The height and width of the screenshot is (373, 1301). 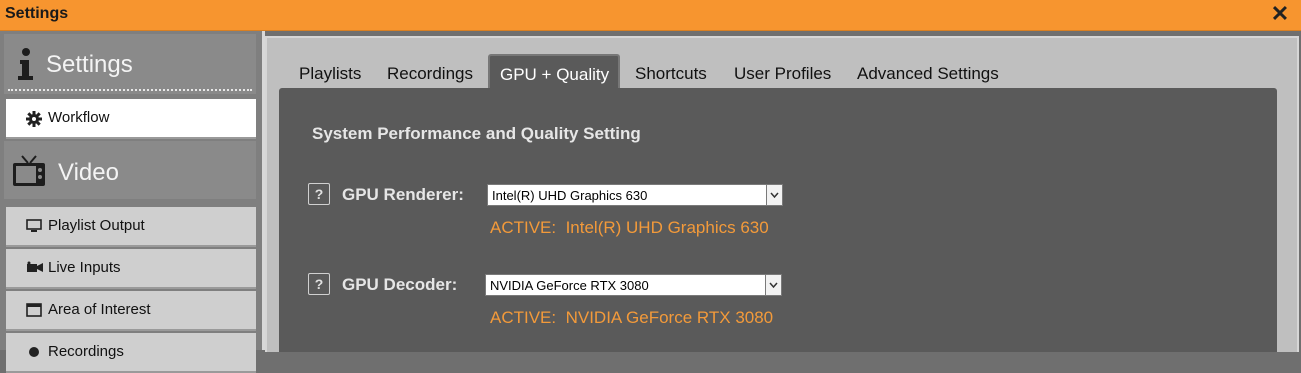 What do you see at coordinates (131, 353) in the screenshot?
I see `sidebar-item-recordings: Recordings` at bounding box center [131, 353].